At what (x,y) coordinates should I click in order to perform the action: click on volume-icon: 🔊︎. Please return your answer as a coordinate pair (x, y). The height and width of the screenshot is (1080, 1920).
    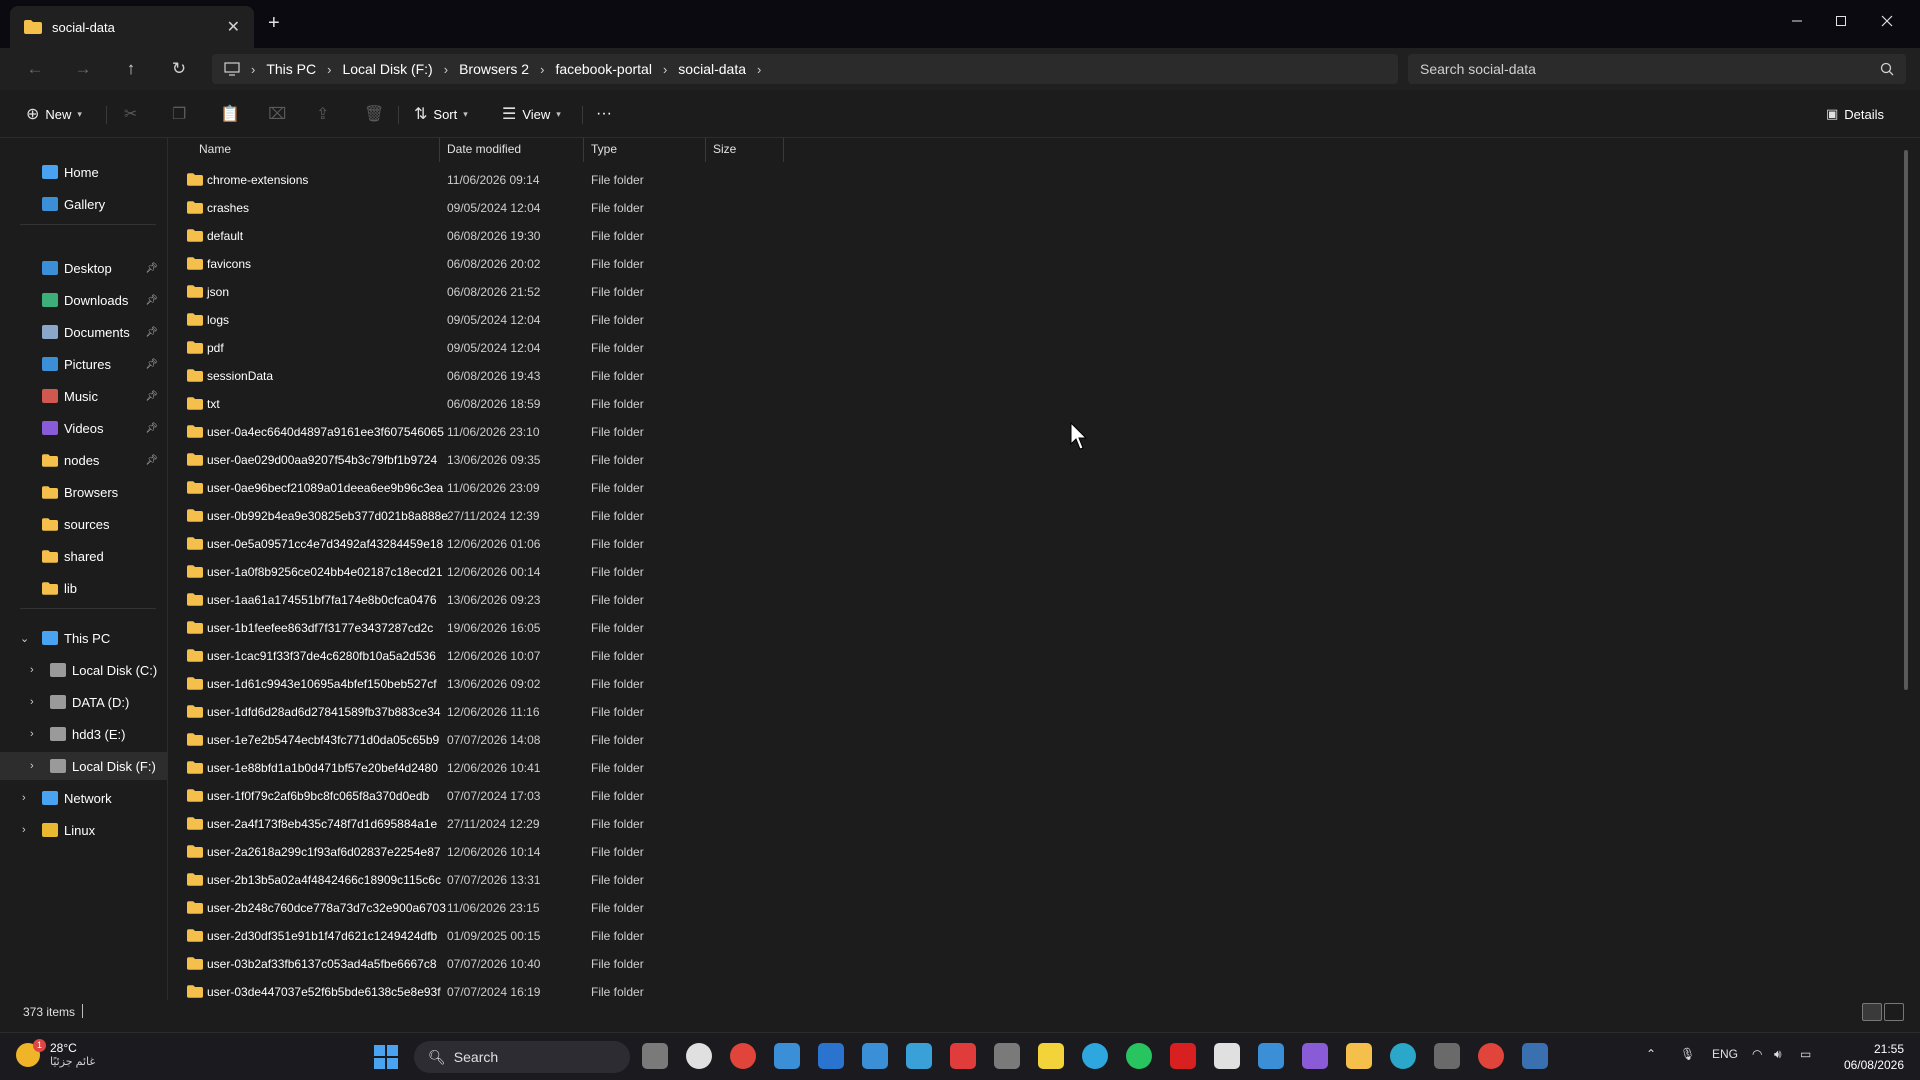
    Looking at the image, I should click on (1778, 1054).